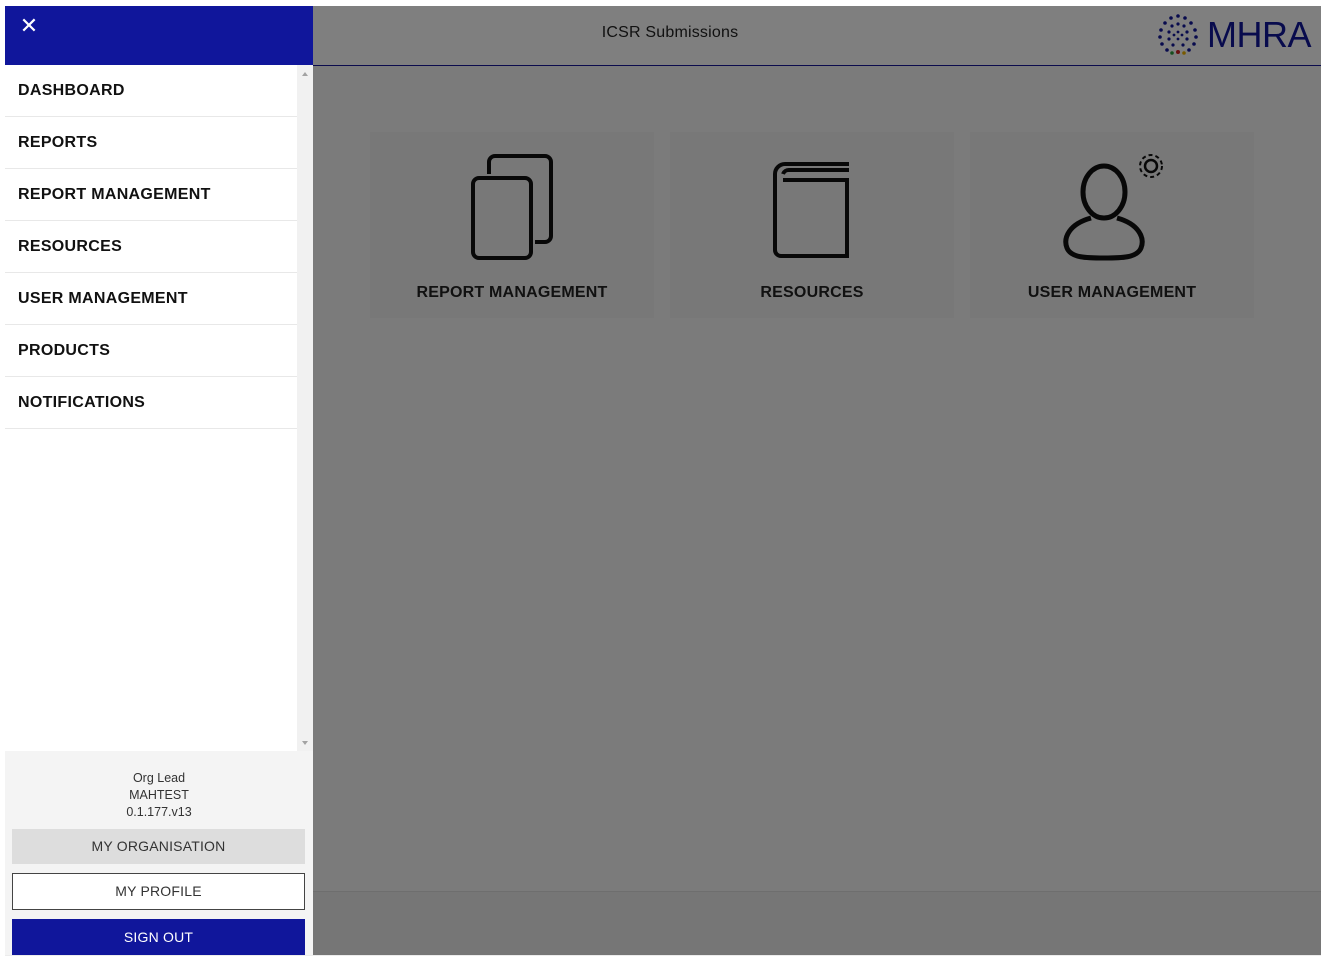 This screenshot has height=956, width=1321. I want to click on user-organisation: MAHTEST, so click(159, 795).